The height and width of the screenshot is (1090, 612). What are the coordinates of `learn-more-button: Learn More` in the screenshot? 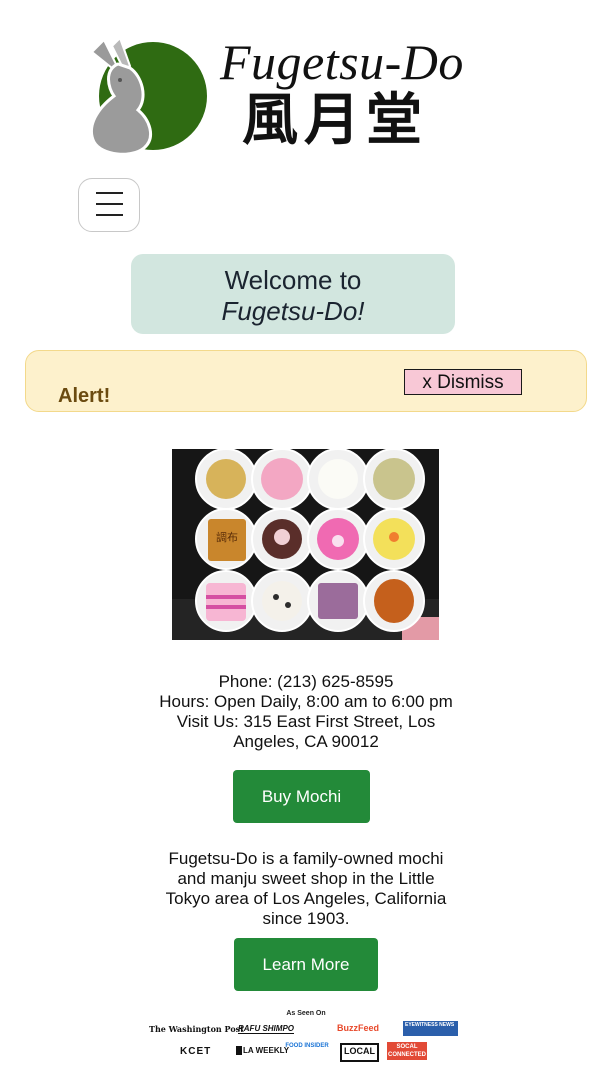 It's located at (306, 964).